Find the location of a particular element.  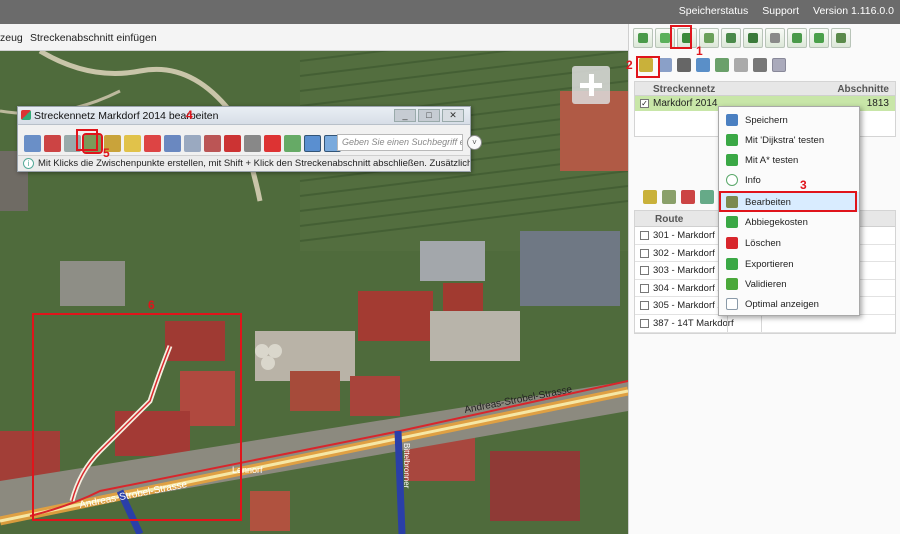

menu-item-abbiegekosten: Abbiegekosten is located at coordinates (789, 222).